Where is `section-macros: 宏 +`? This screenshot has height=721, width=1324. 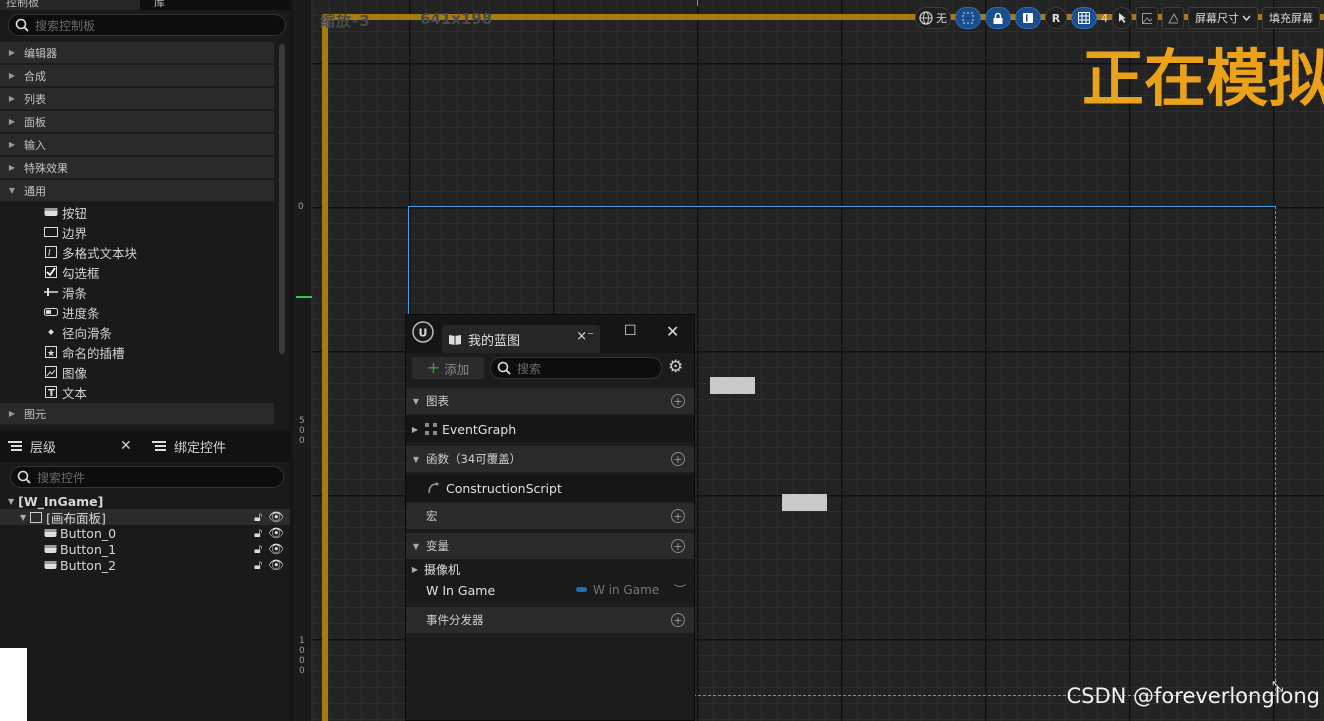 section-macros: 宏 + is located at coordinates (550, 516).